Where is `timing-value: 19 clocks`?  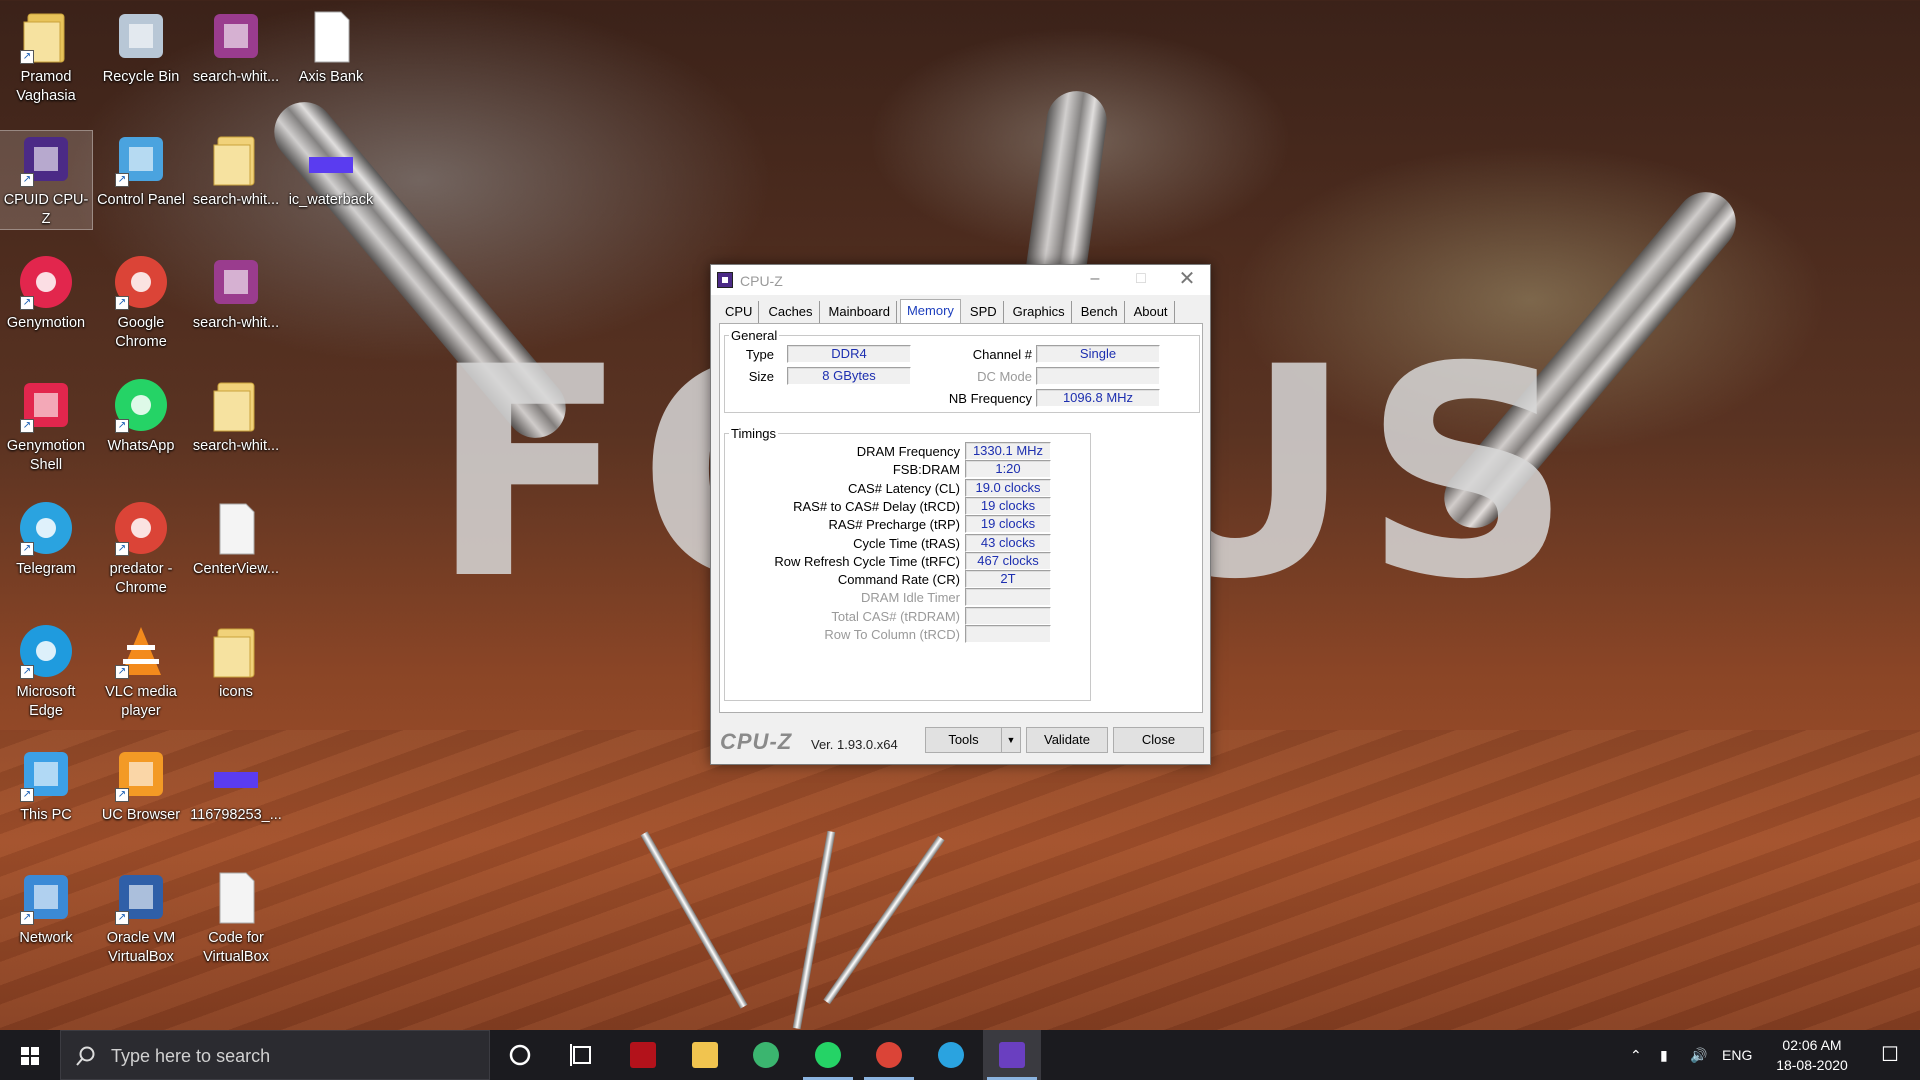 timing-value: 19 clocks is located at coordinates (1008, 505).